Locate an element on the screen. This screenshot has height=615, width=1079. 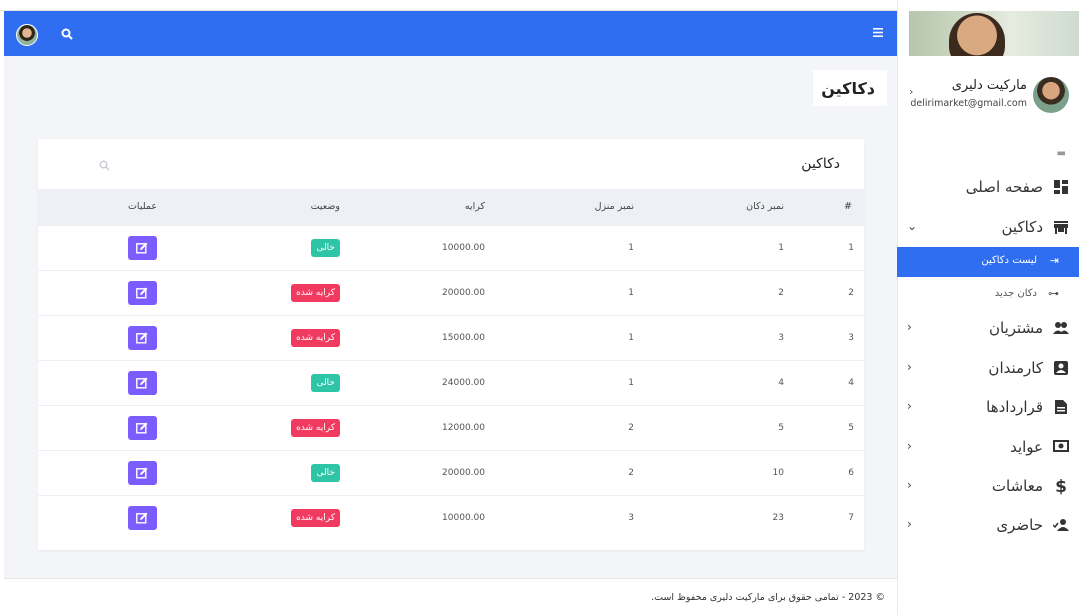
table-row: 1 1 1 10000.00 خالی is located at coordinates (451, 247).